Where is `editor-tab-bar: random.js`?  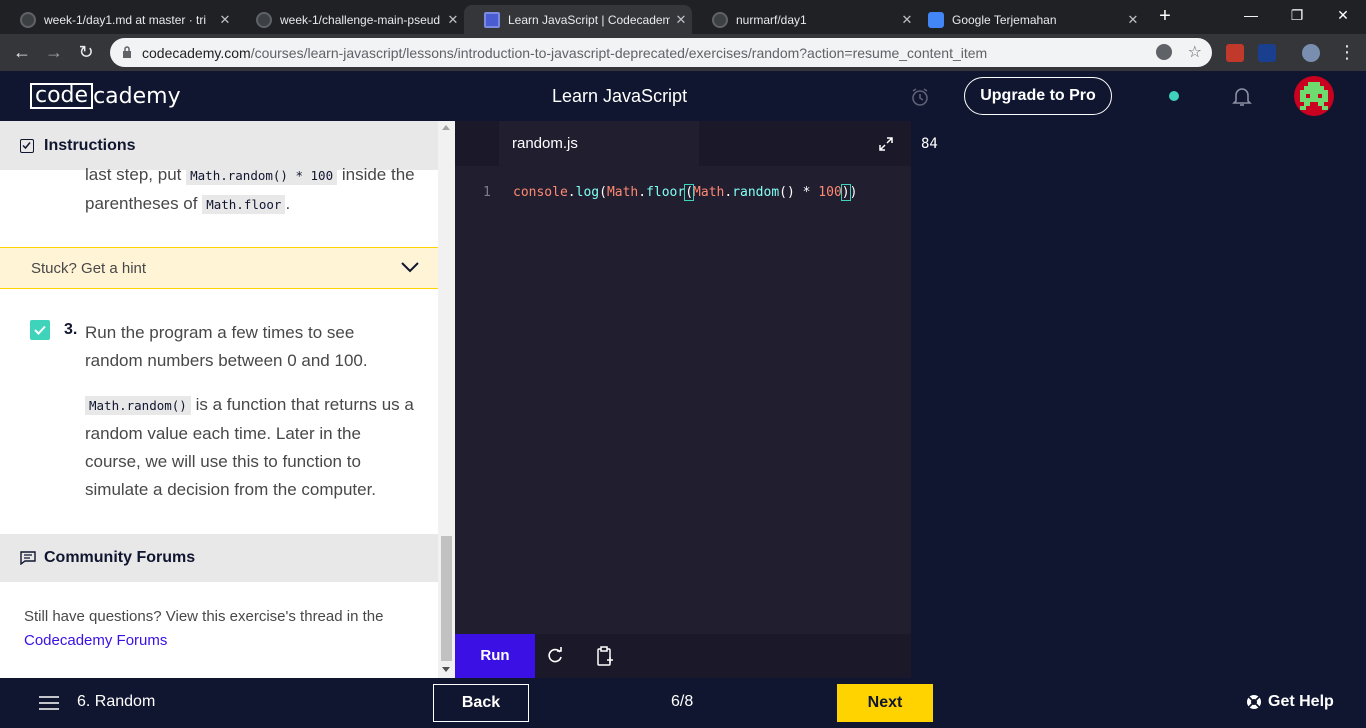 editor-tab-bar: random.js is located at coordinates (683, 143).